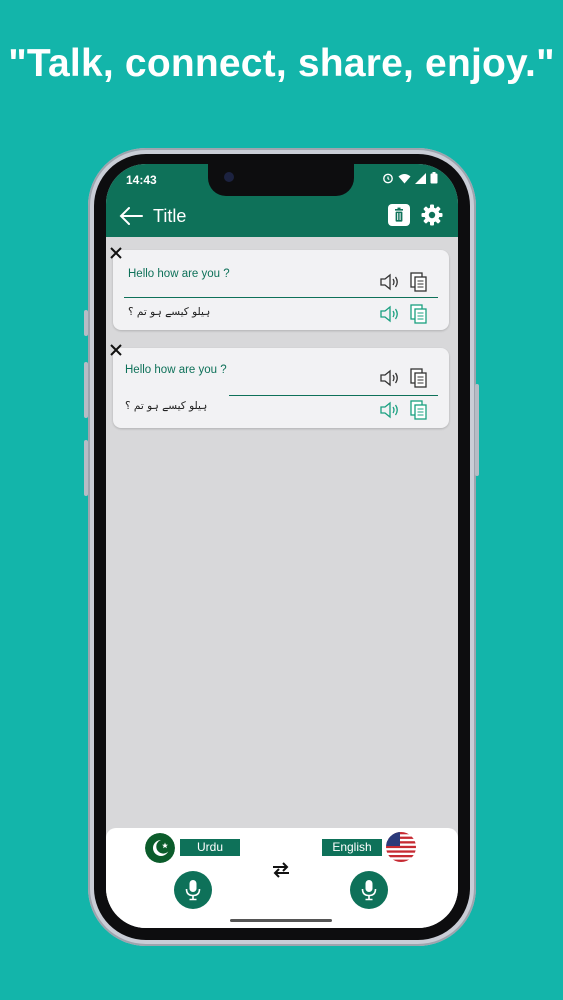  I want to click on alarm-icon, so click(388, 178).